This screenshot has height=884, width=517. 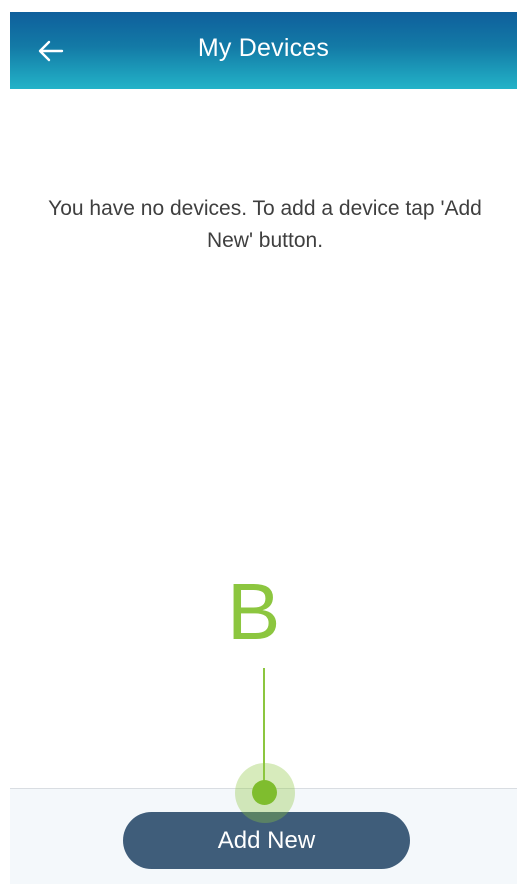 What do you see at coordinates (258, 6) in the screenshot?
I see `status-strip` at bounding box center [258, 6].